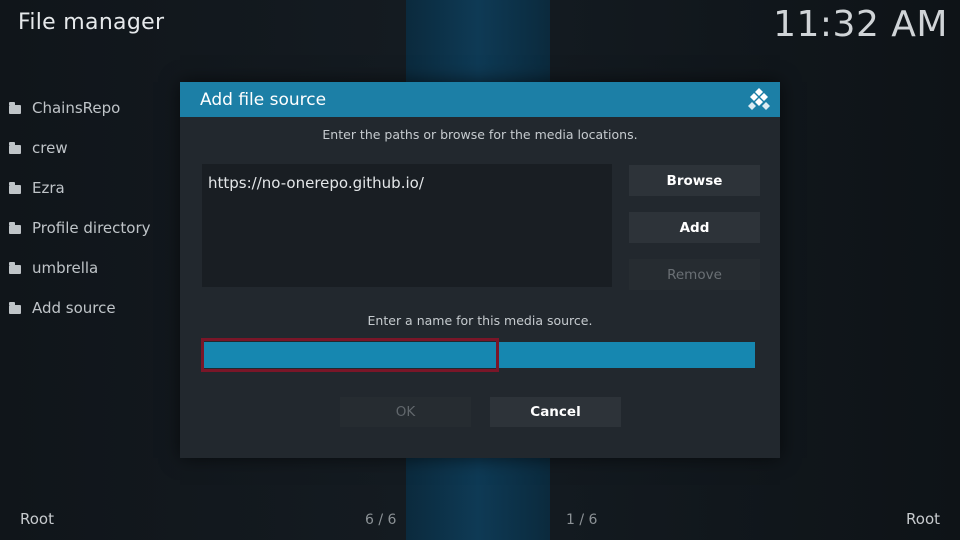 The width and height of the screenshot is (960, 540). What do you see at coordinates (316, 183) in the screenshot?
I see `path-entry: https://no-onerepo.github.io/` at bounding box center [316, 183].